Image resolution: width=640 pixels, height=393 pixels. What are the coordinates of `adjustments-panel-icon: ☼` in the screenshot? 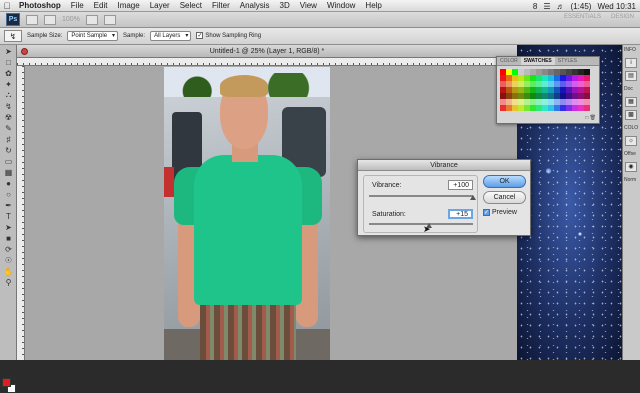 It's located at (631, 141).